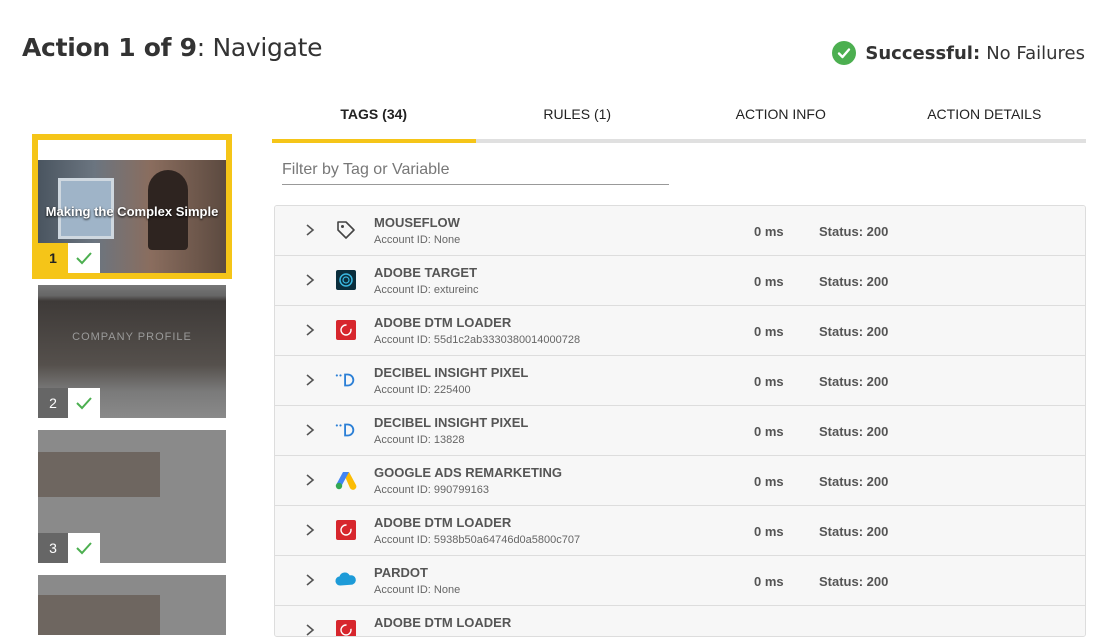 This screenshot has height=637, width=1101. What do you see at coordinates (346, 230) in the screenshot?
I see `tag-icon` at bounding box center [346, 230].